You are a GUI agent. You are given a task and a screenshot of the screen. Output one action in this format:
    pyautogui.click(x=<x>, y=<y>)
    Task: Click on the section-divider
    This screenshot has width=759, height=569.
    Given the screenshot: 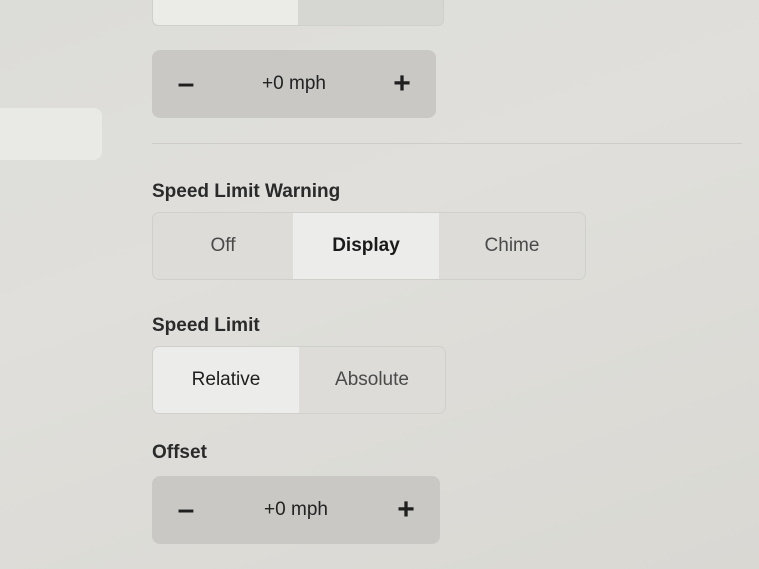 What is the action you would take?
    pyautogui.click(x=447, y=143)
    